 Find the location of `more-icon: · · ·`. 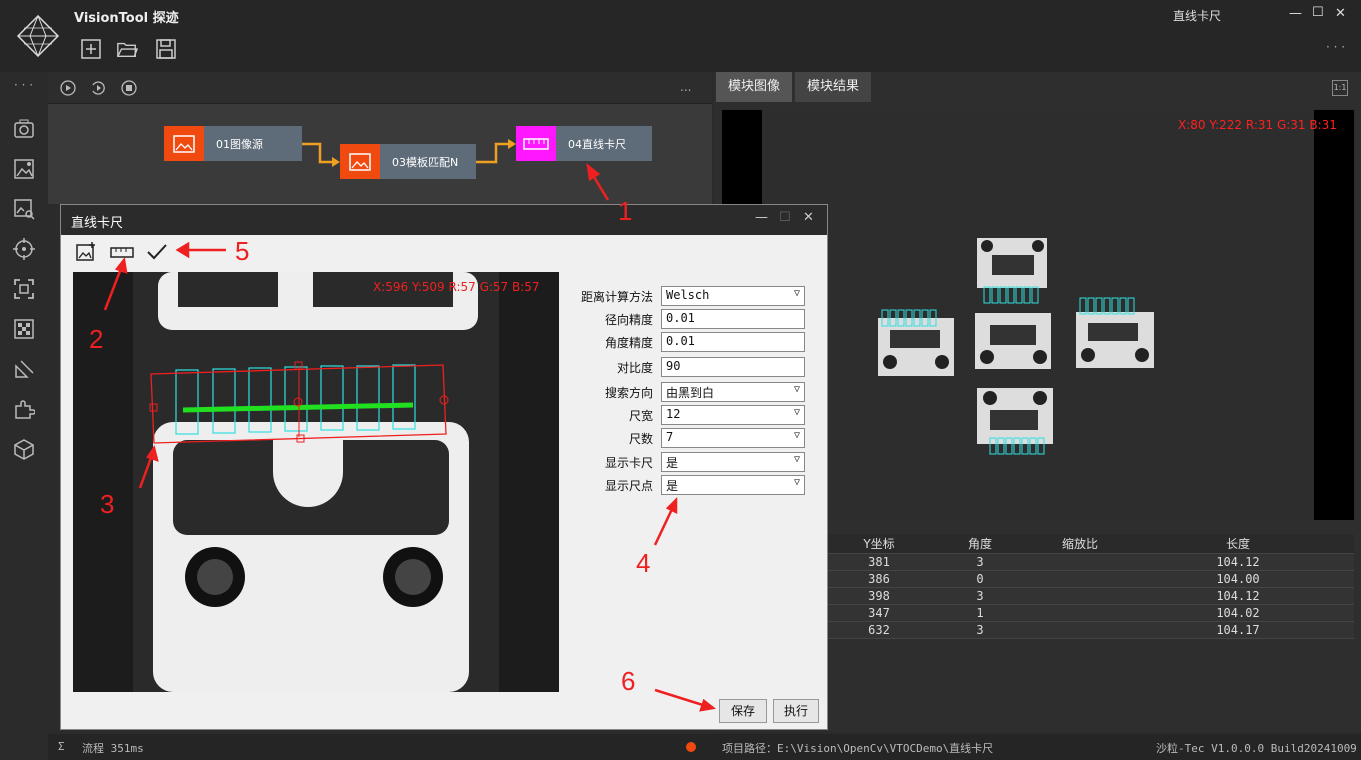

more-icon: · · · is located at coordinates (1335, 47).